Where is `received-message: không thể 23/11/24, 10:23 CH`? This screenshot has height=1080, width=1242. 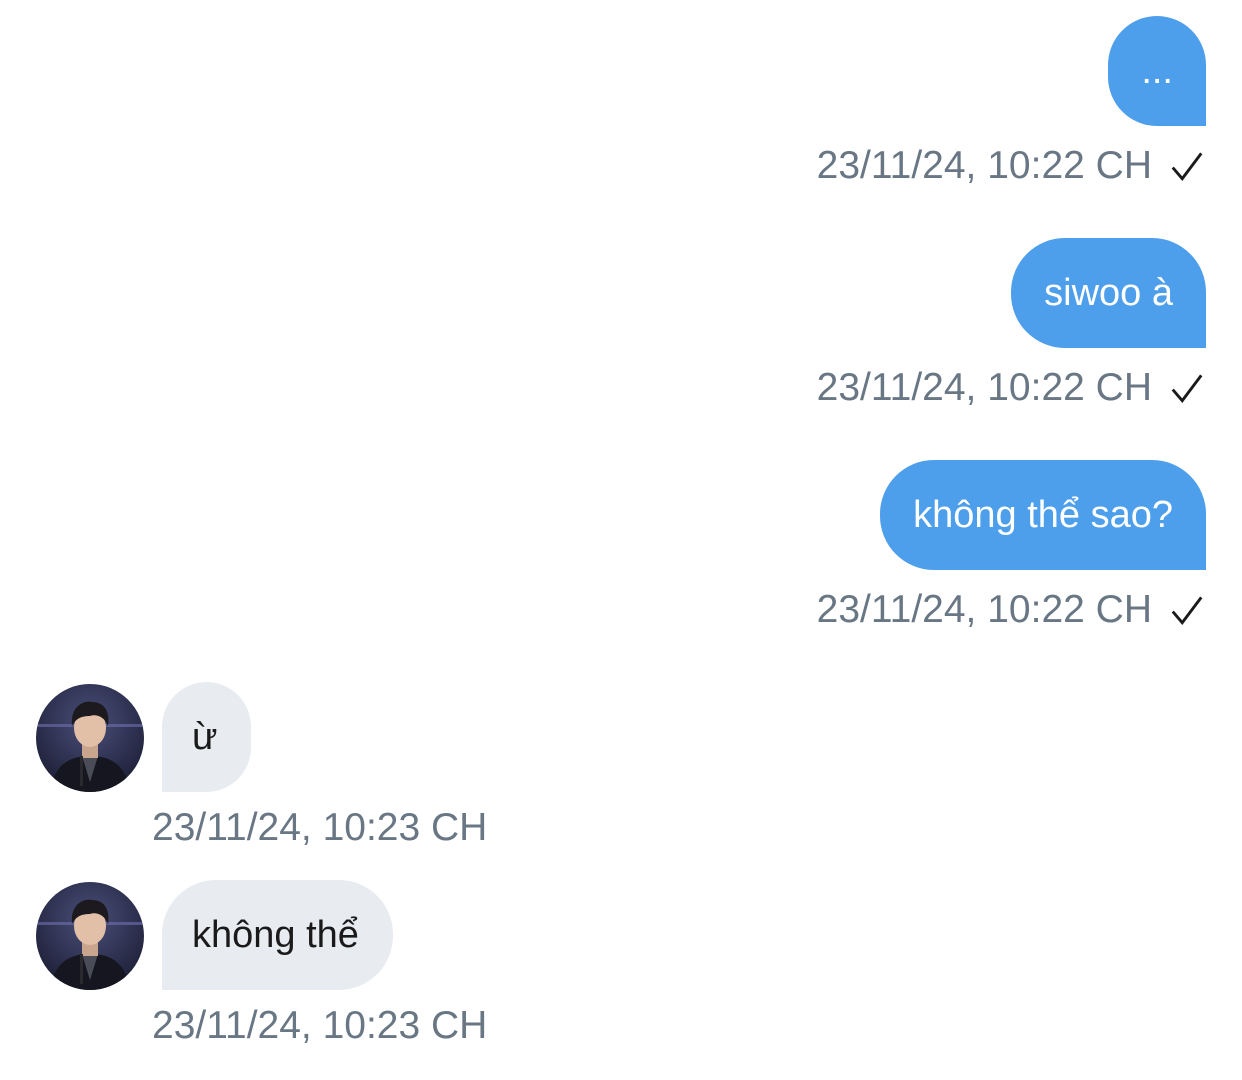 received-message: không thể 23/11/24, 10:23 CH is located at coordinates (261, 964).